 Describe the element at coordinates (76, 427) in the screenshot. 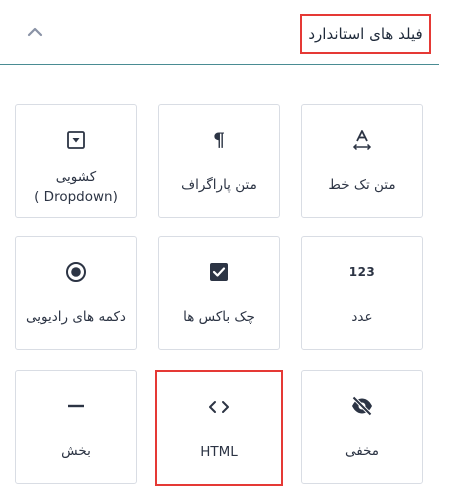

I see `field-section-break: بخش` at that location.